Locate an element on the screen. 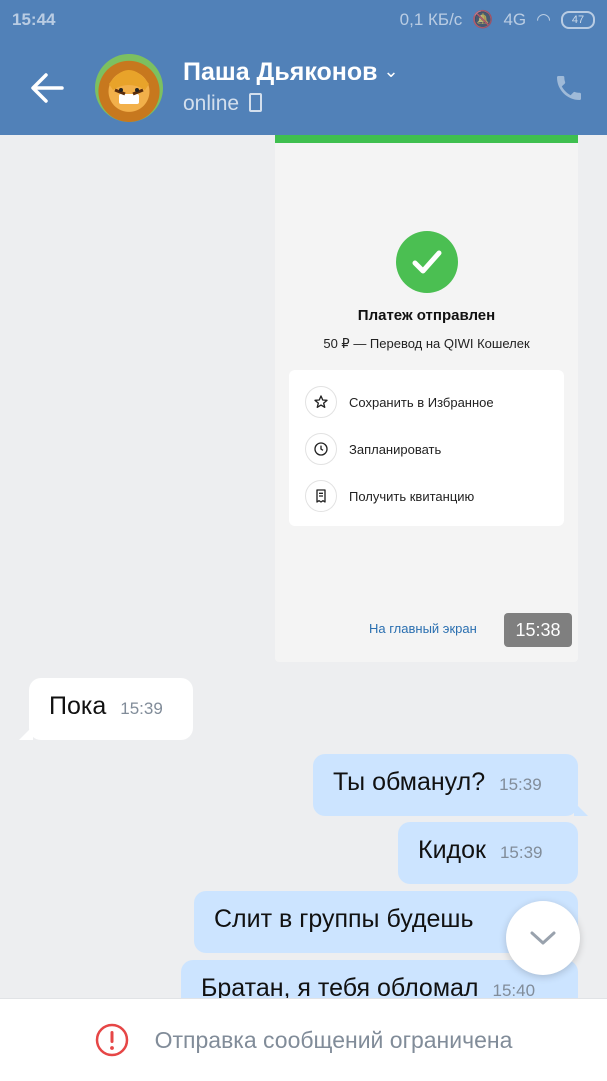 Image resolution: width=607 pixels, height=1081 pixels. message-bubble-out: Ты обманул? 15:39 is located at coordinates (450, 785).